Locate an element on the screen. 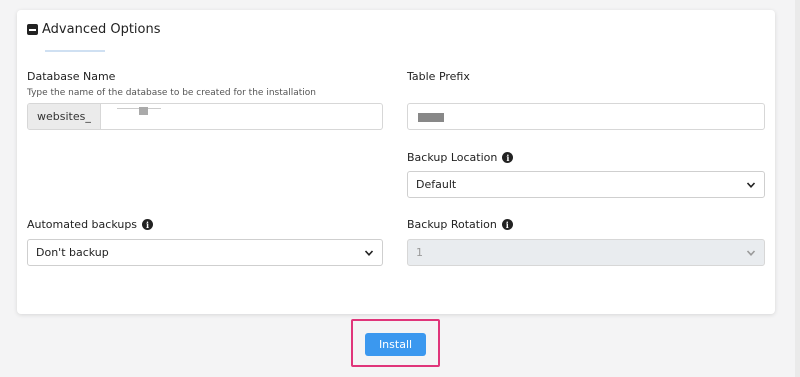  database-name-input is located at coordinates (241, 116).